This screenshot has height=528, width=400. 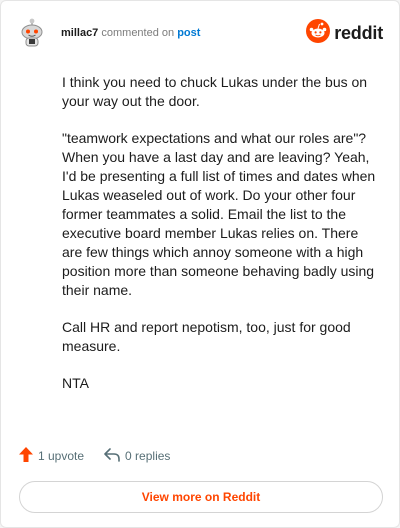 I want to click on snoo-avatar-icon, so click(x=32, y=32).